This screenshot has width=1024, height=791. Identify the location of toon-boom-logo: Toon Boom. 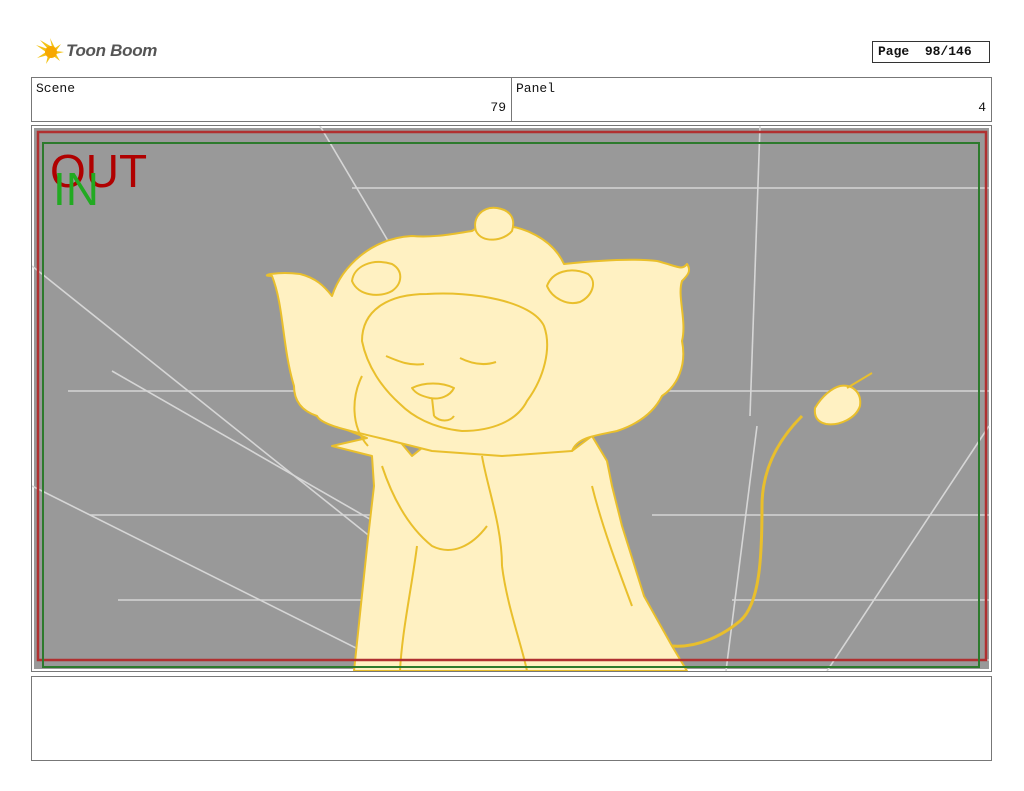
(99, 52).